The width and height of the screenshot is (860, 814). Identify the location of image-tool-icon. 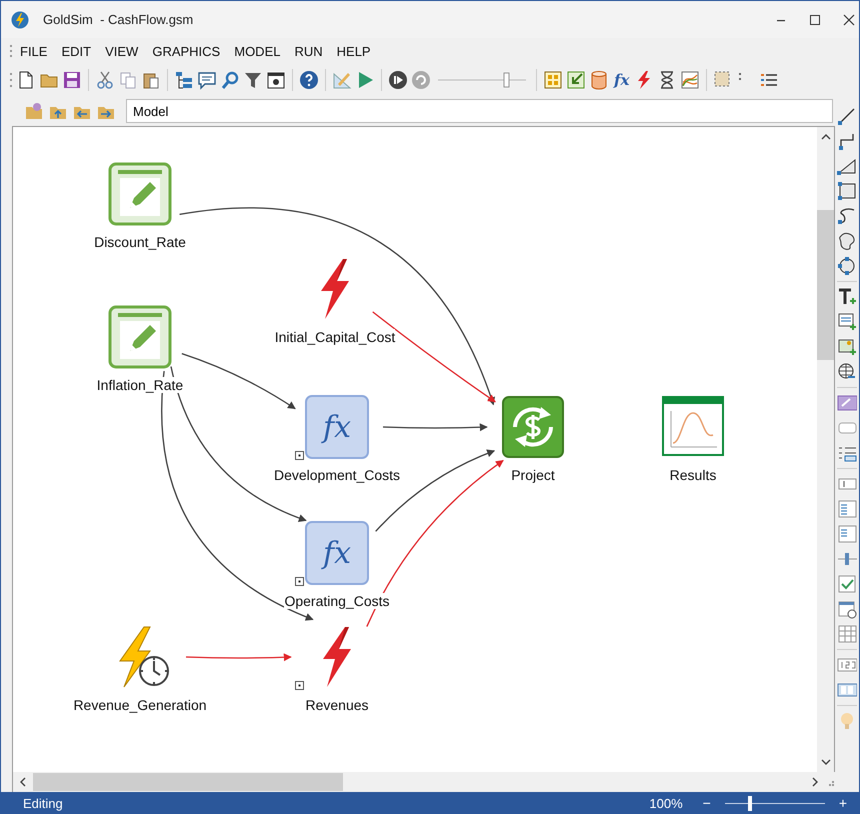
(847, 347).